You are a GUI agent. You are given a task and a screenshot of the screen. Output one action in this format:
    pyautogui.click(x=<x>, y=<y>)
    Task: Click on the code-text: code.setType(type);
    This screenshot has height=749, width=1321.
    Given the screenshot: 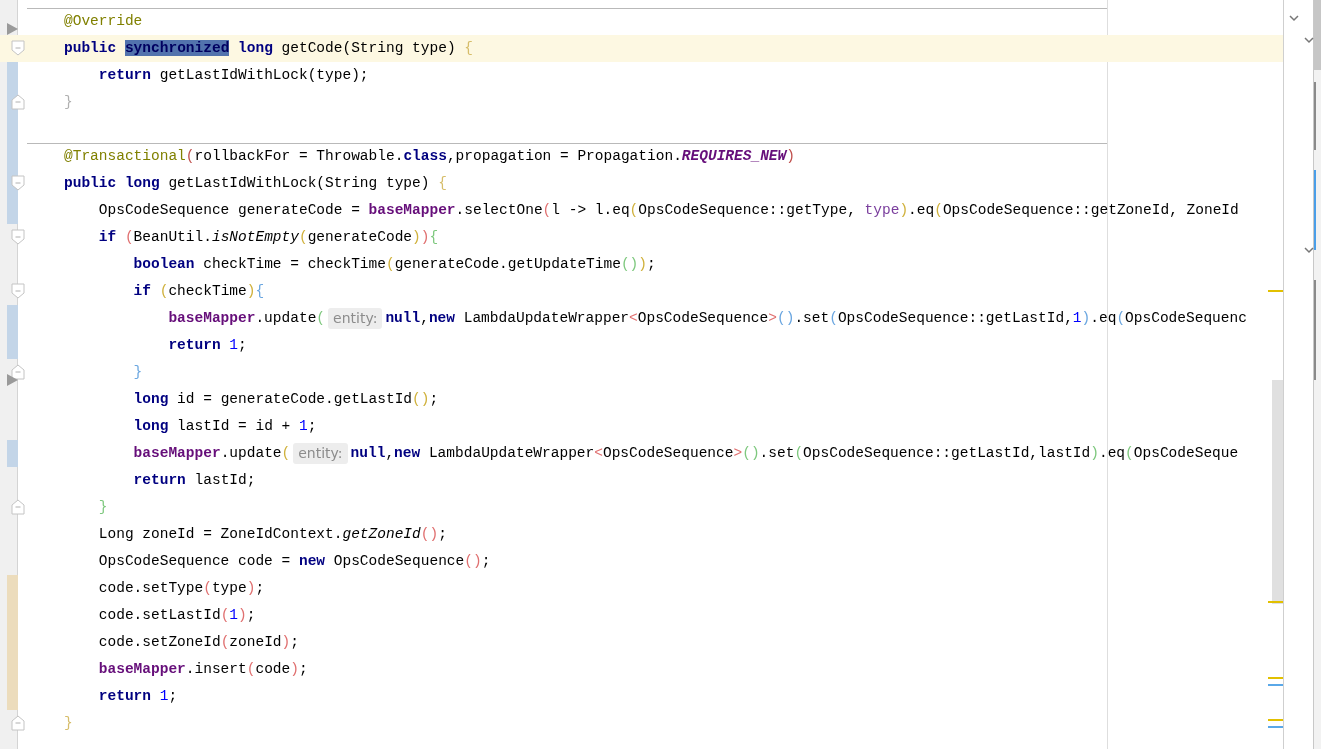 What is the action you would take?
    pyautogui.click(x=181, y=588)
    